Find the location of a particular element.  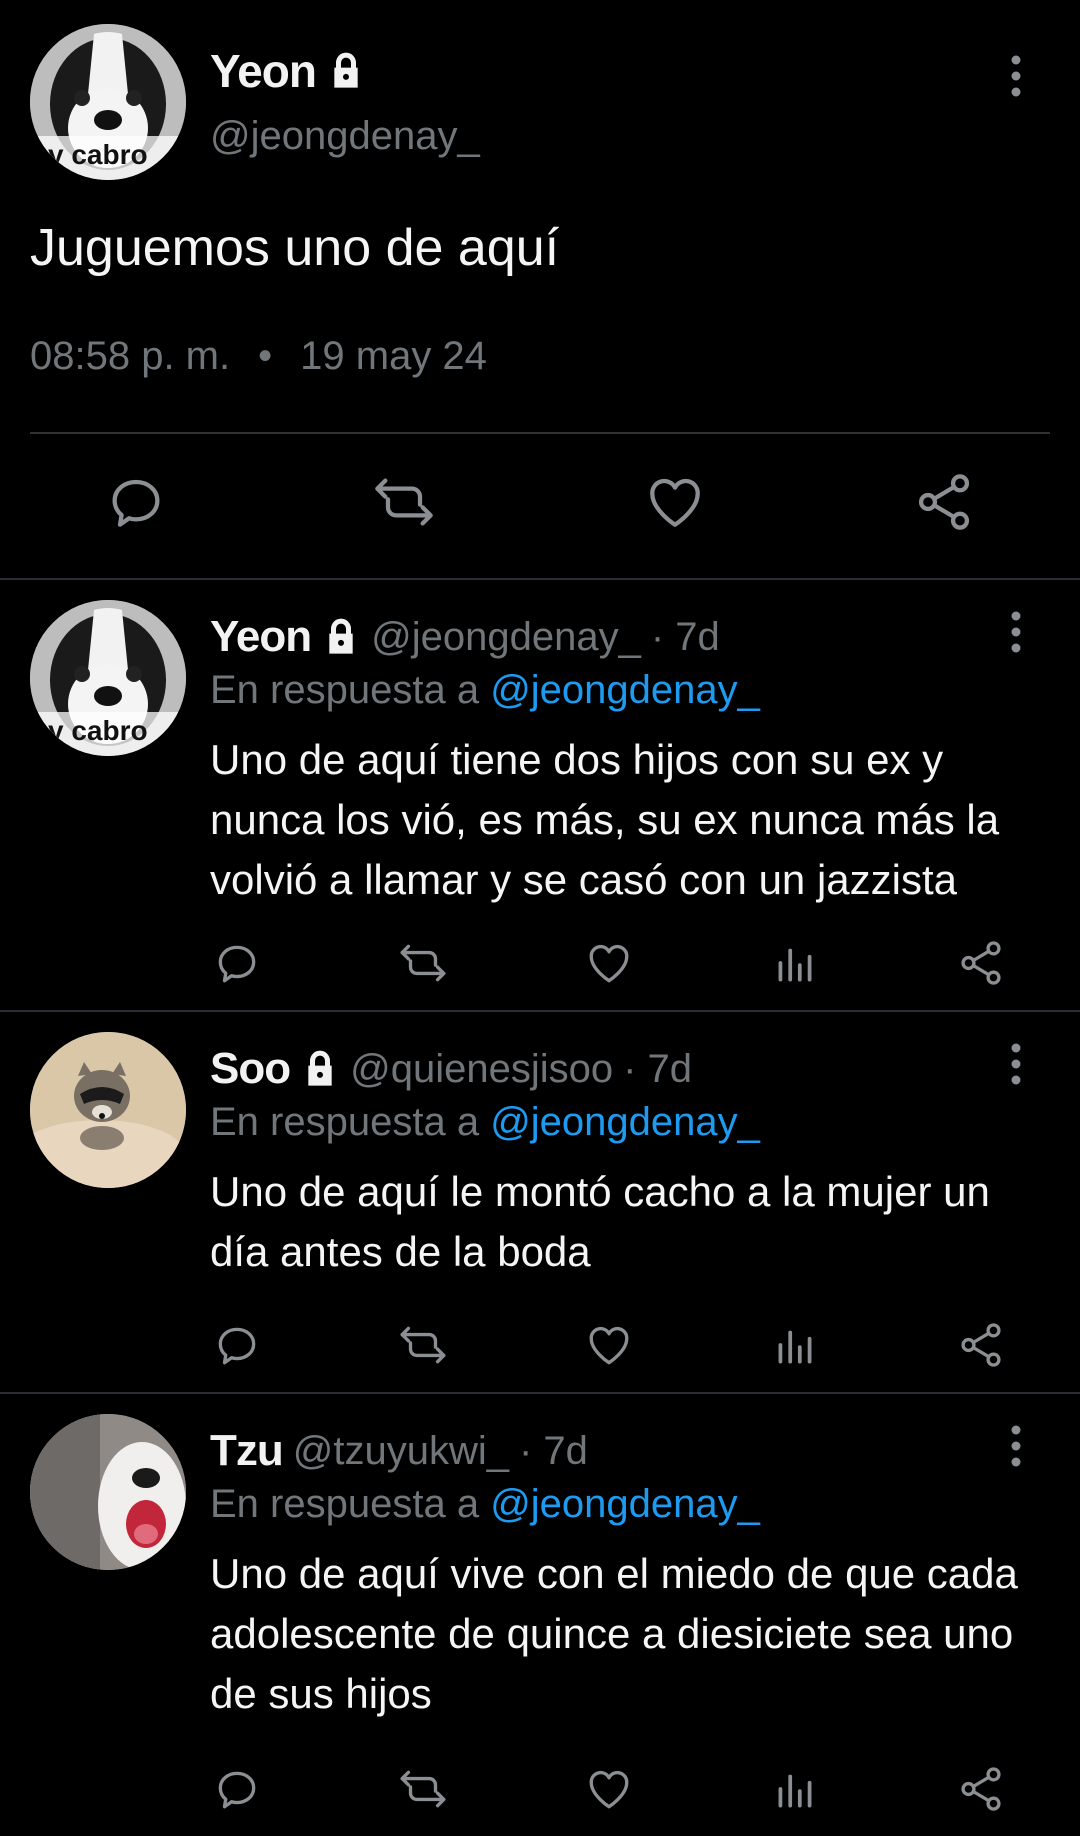

dog-avatar-image is located at coordinates (108, 1492).